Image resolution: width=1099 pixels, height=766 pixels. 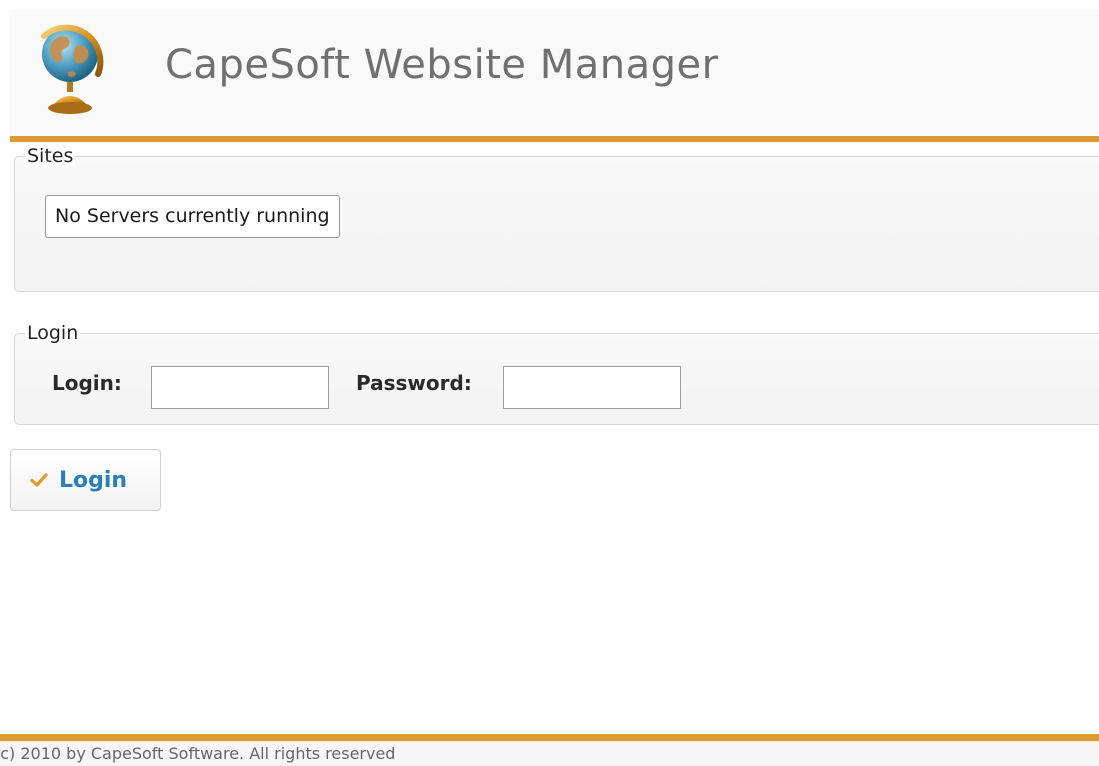 I want to click on login-legend: Login, so click(x=53, y=333).